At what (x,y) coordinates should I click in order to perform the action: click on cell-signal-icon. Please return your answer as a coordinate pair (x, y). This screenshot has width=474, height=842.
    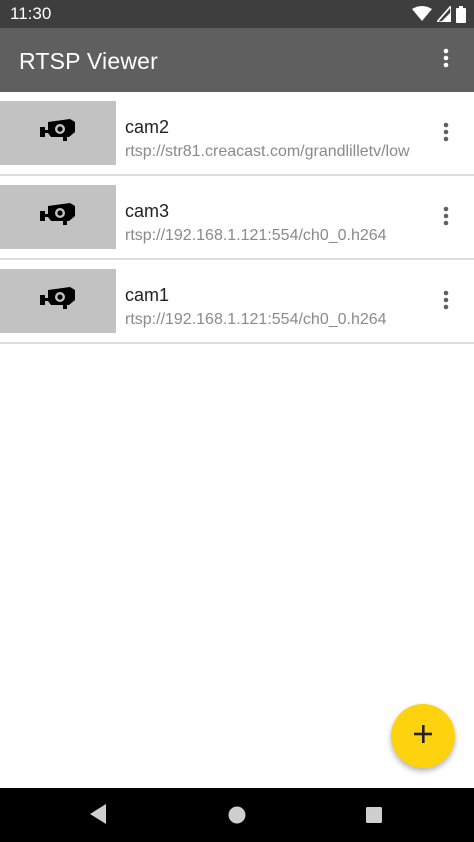
    Looking at the image, I should click on (444, 14).